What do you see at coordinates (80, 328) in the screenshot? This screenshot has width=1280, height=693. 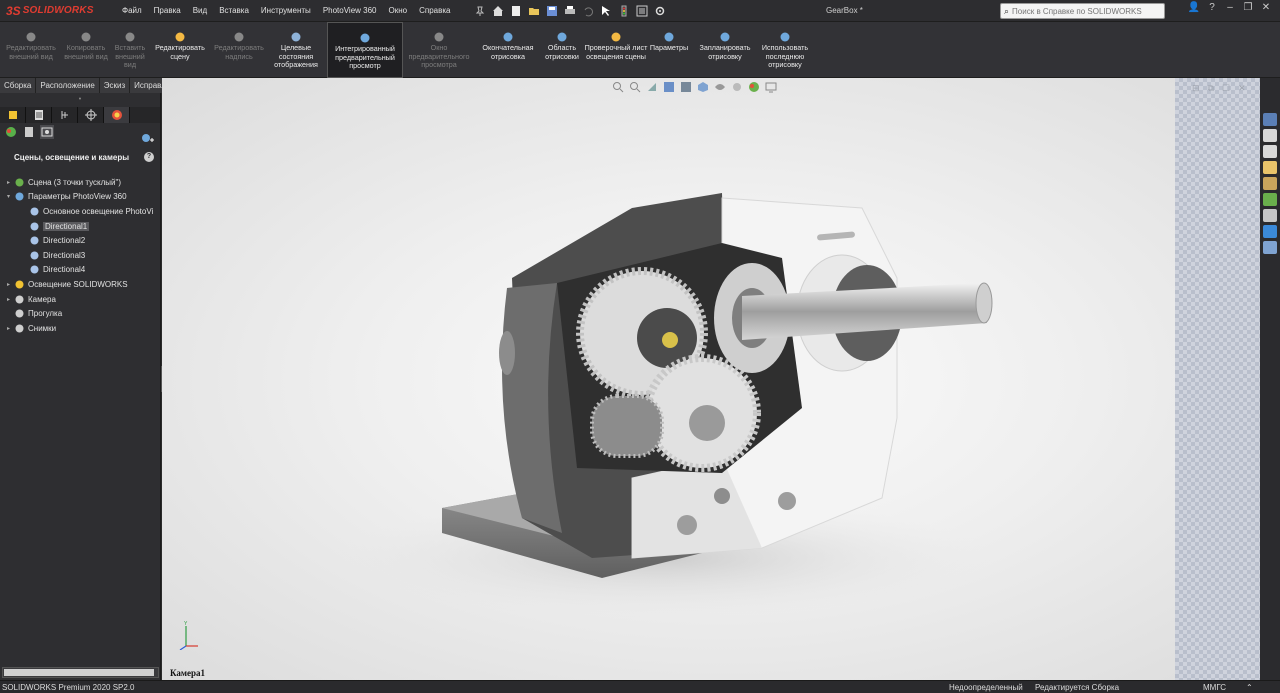 I see `tree-item: ▸ Снимки` at bounding box center [80, 328].